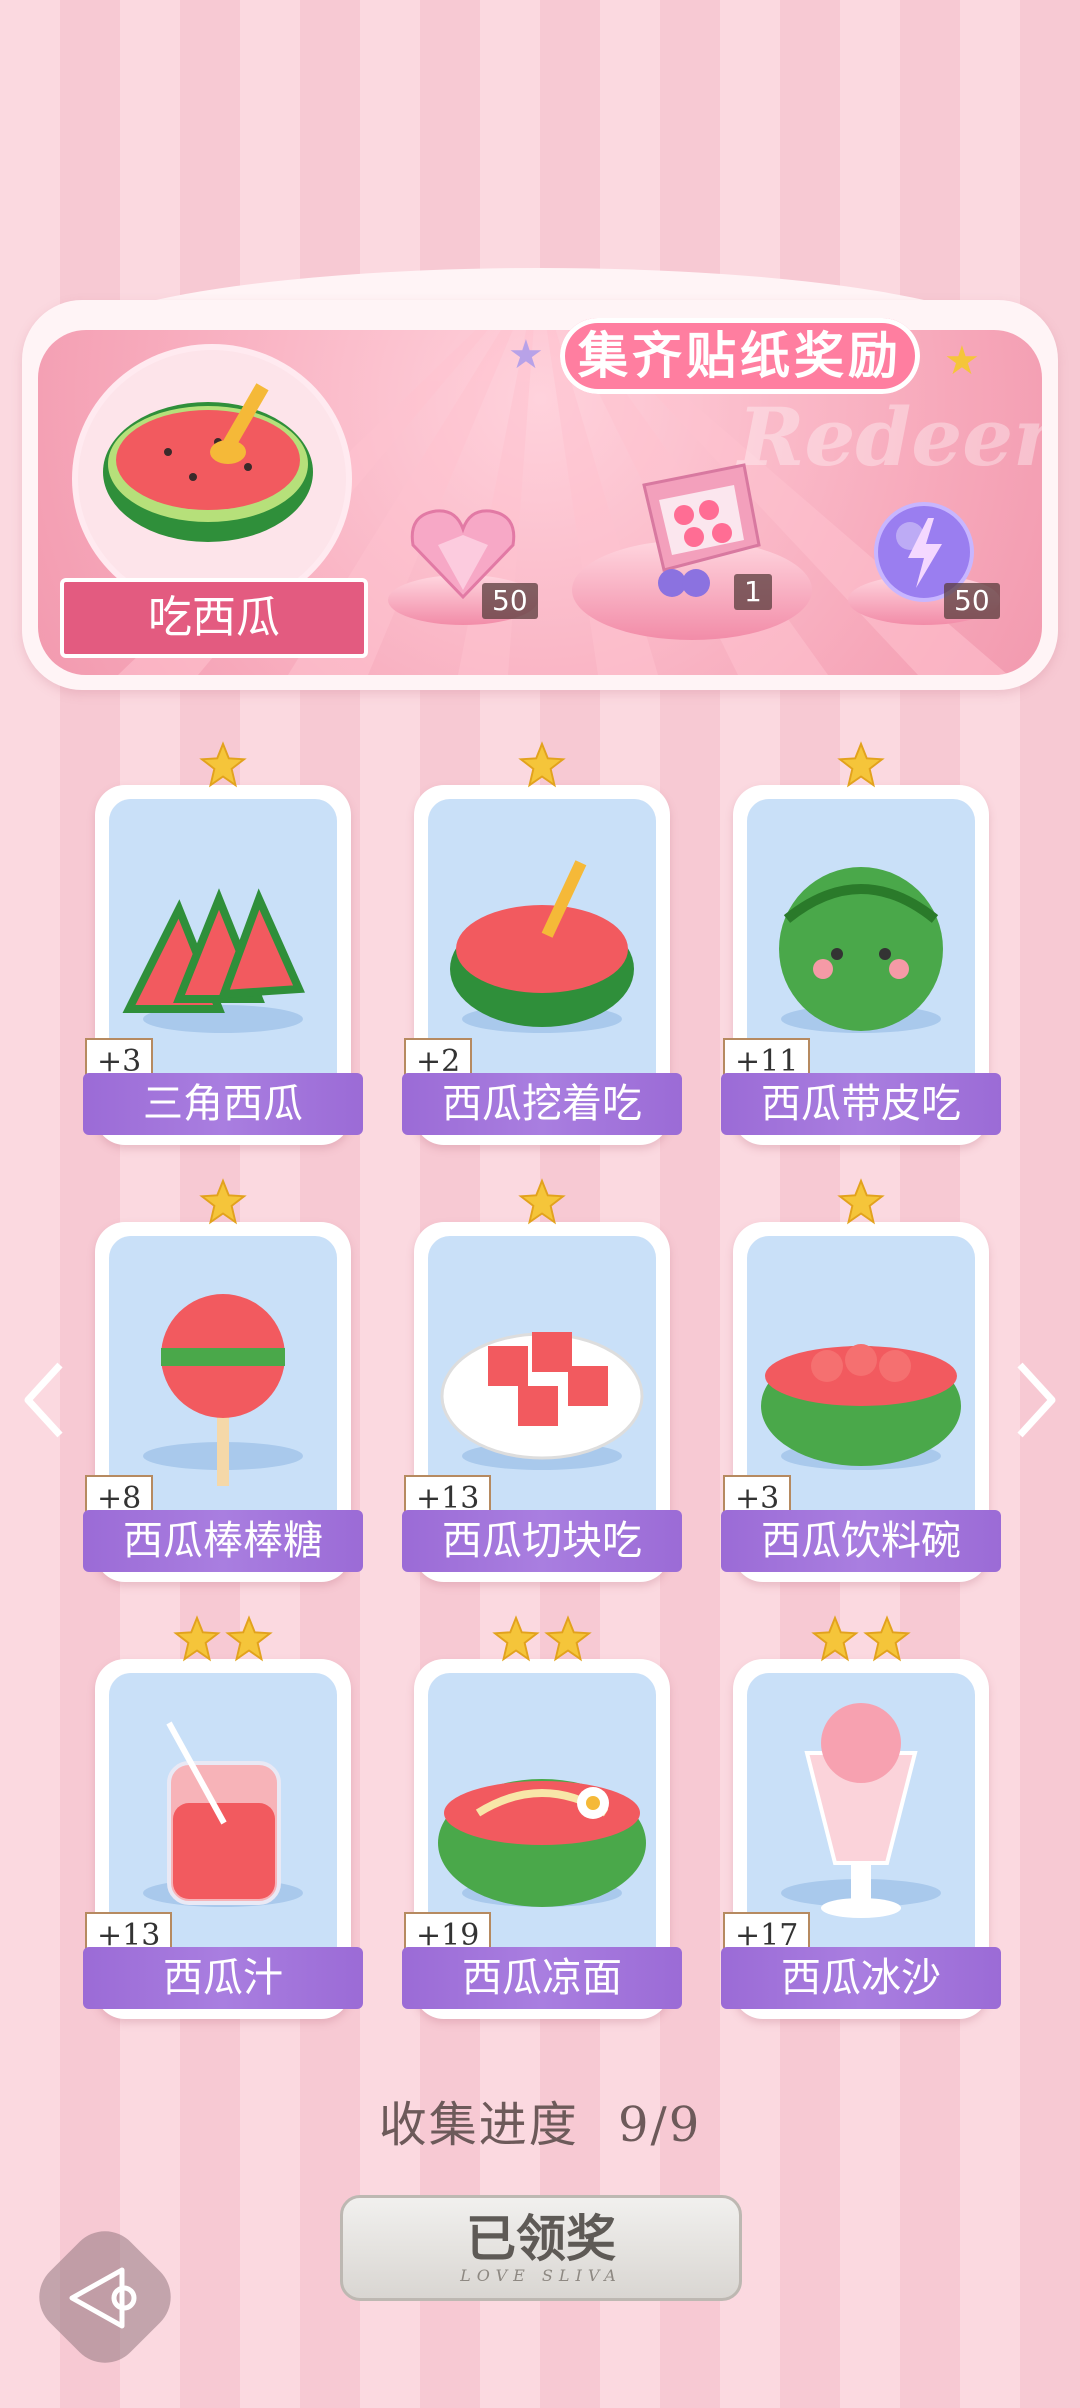  Describe the element at coordinates (542, 1401) in the screenshot. I see `watermelon-cubes-icon` at that location.